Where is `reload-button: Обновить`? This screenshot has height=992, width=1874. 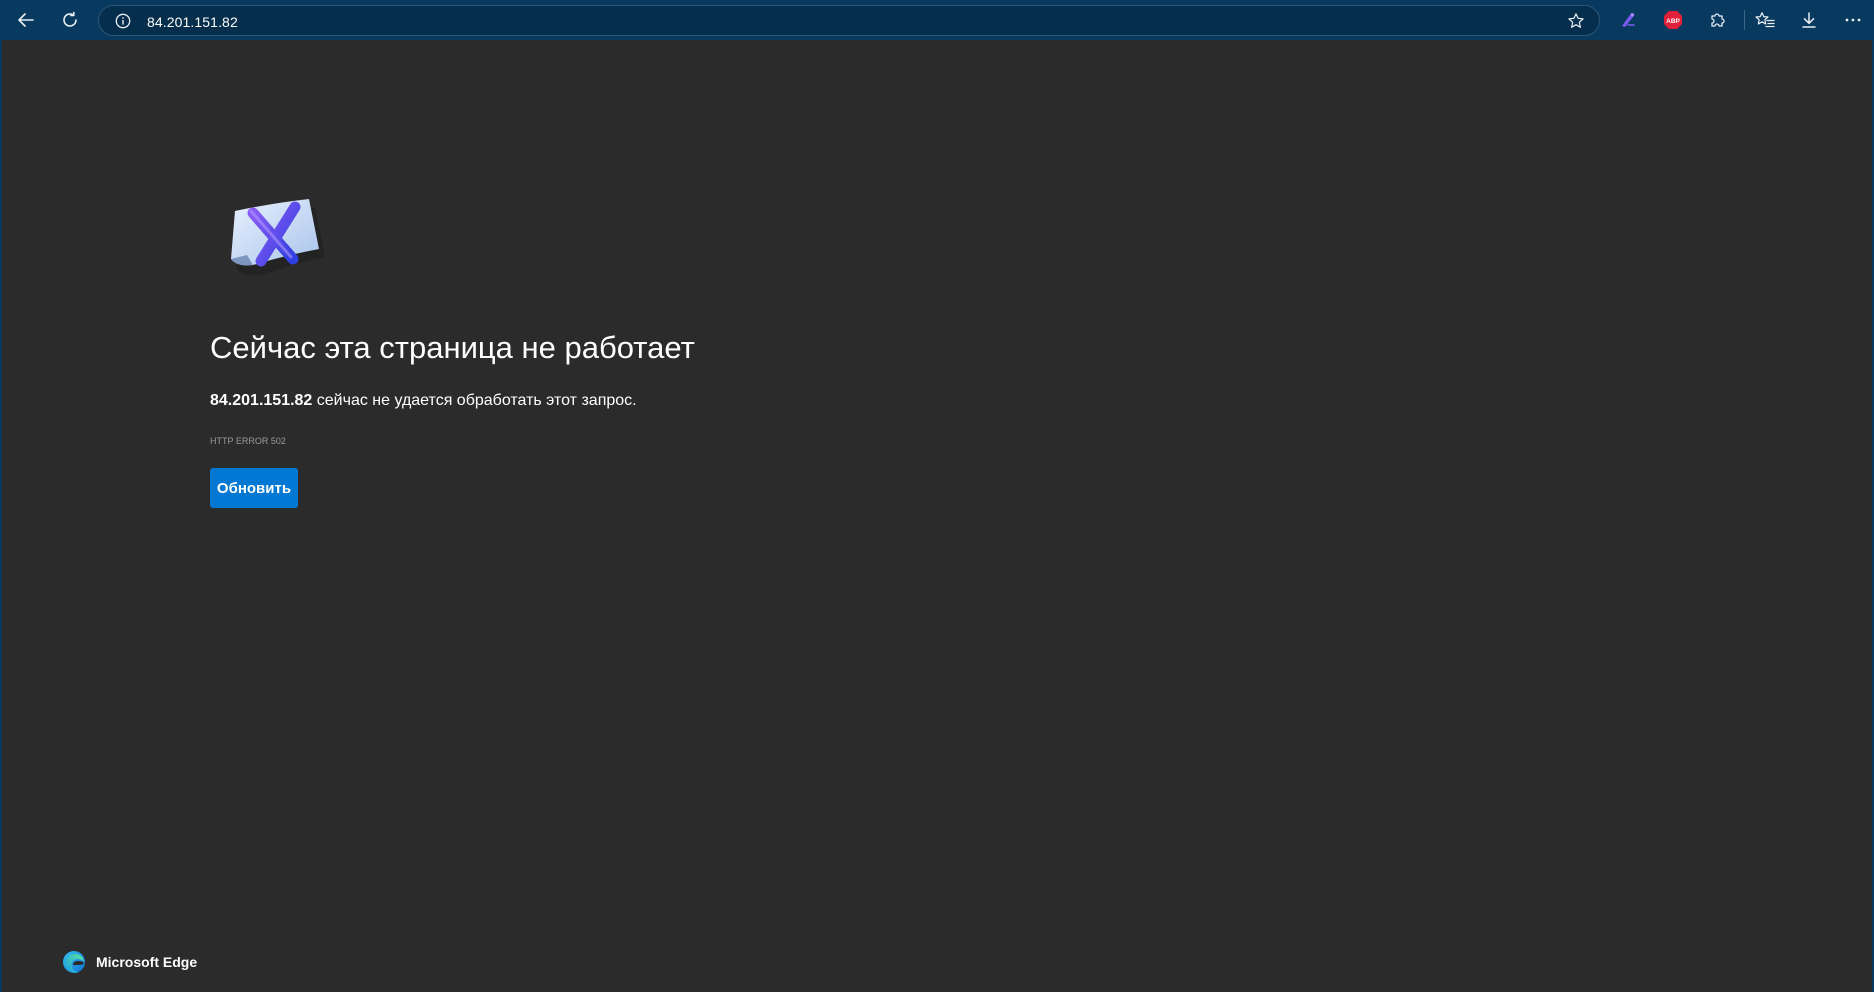
reload-button: Обновить is located at coordinates (254, 488).